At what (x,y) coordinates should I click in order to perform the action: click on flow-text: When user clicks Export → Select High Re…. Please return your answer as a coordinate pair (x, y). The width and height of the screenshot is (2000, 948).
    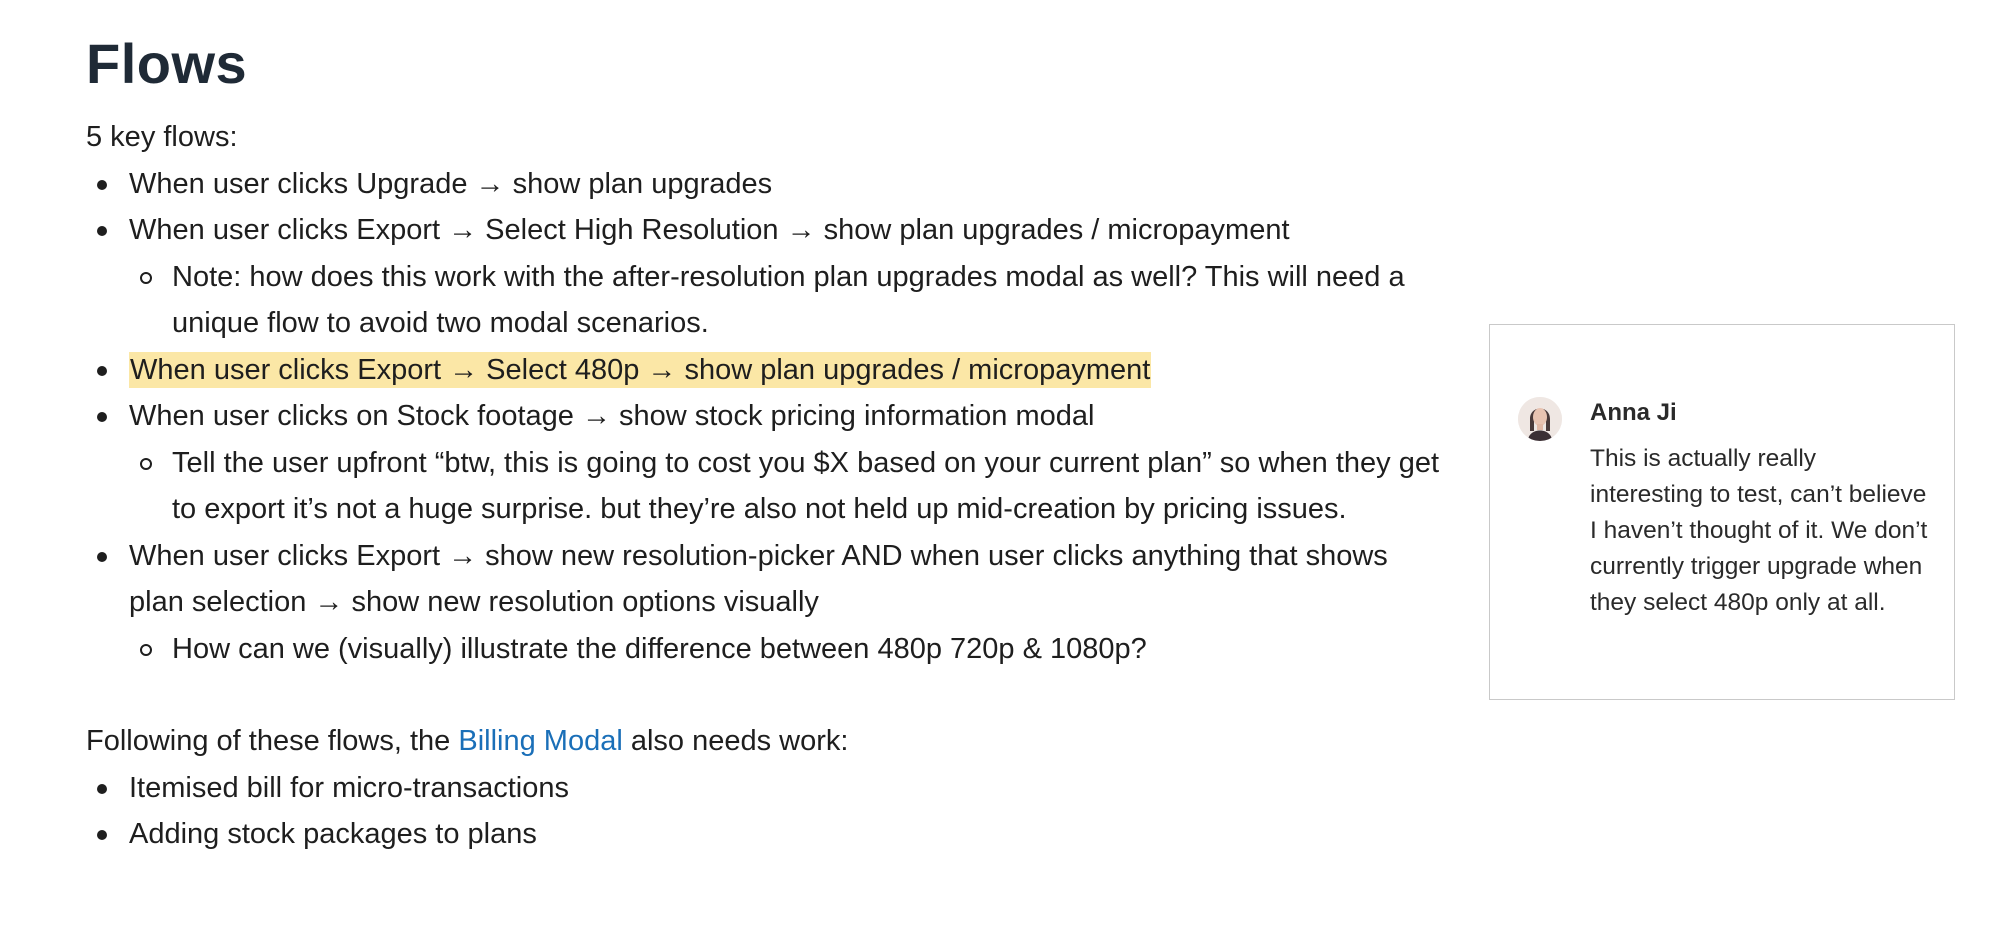
    Looking at the image, I should click on (709, 230).